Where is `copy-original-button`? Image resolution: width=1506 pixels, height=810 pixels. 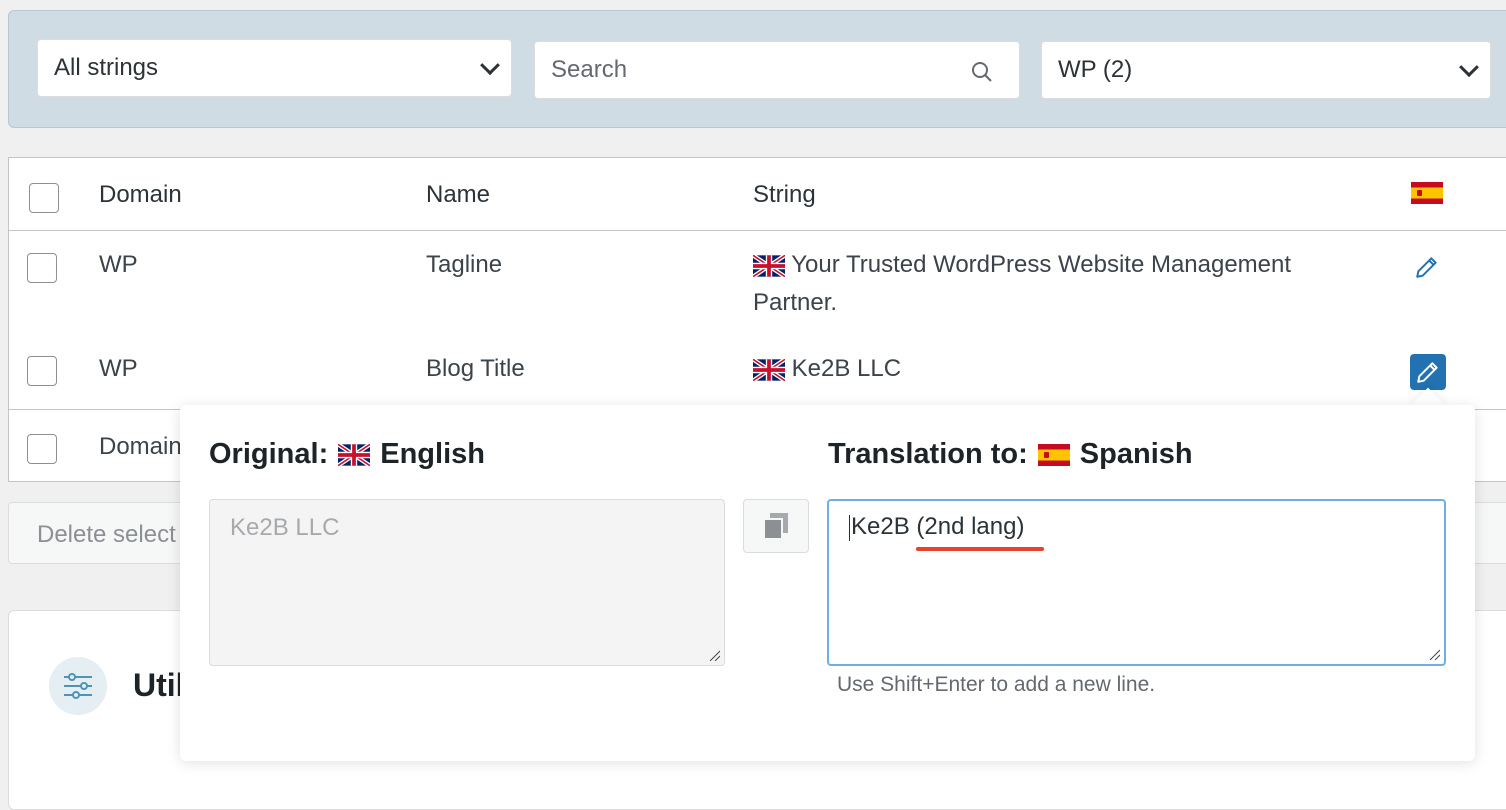 copy-original-button is located at coordinates (776, 526).